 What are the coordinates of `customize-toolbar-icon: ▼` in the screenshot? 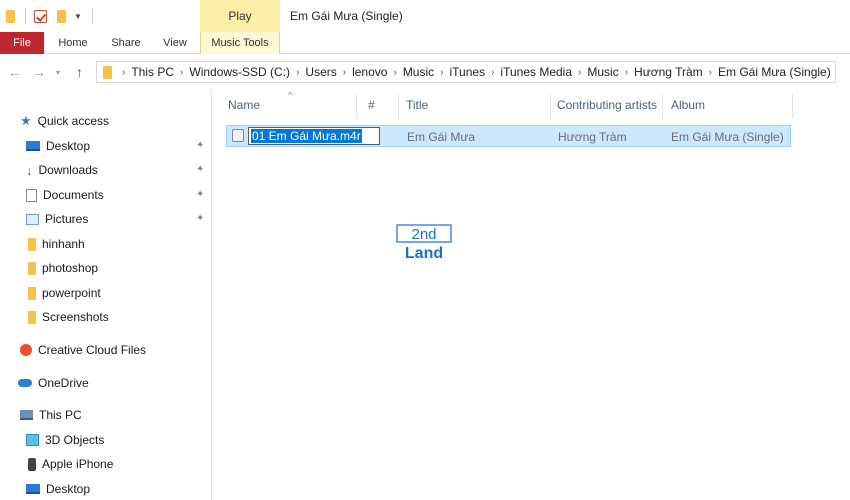 It's located at (78, 16).